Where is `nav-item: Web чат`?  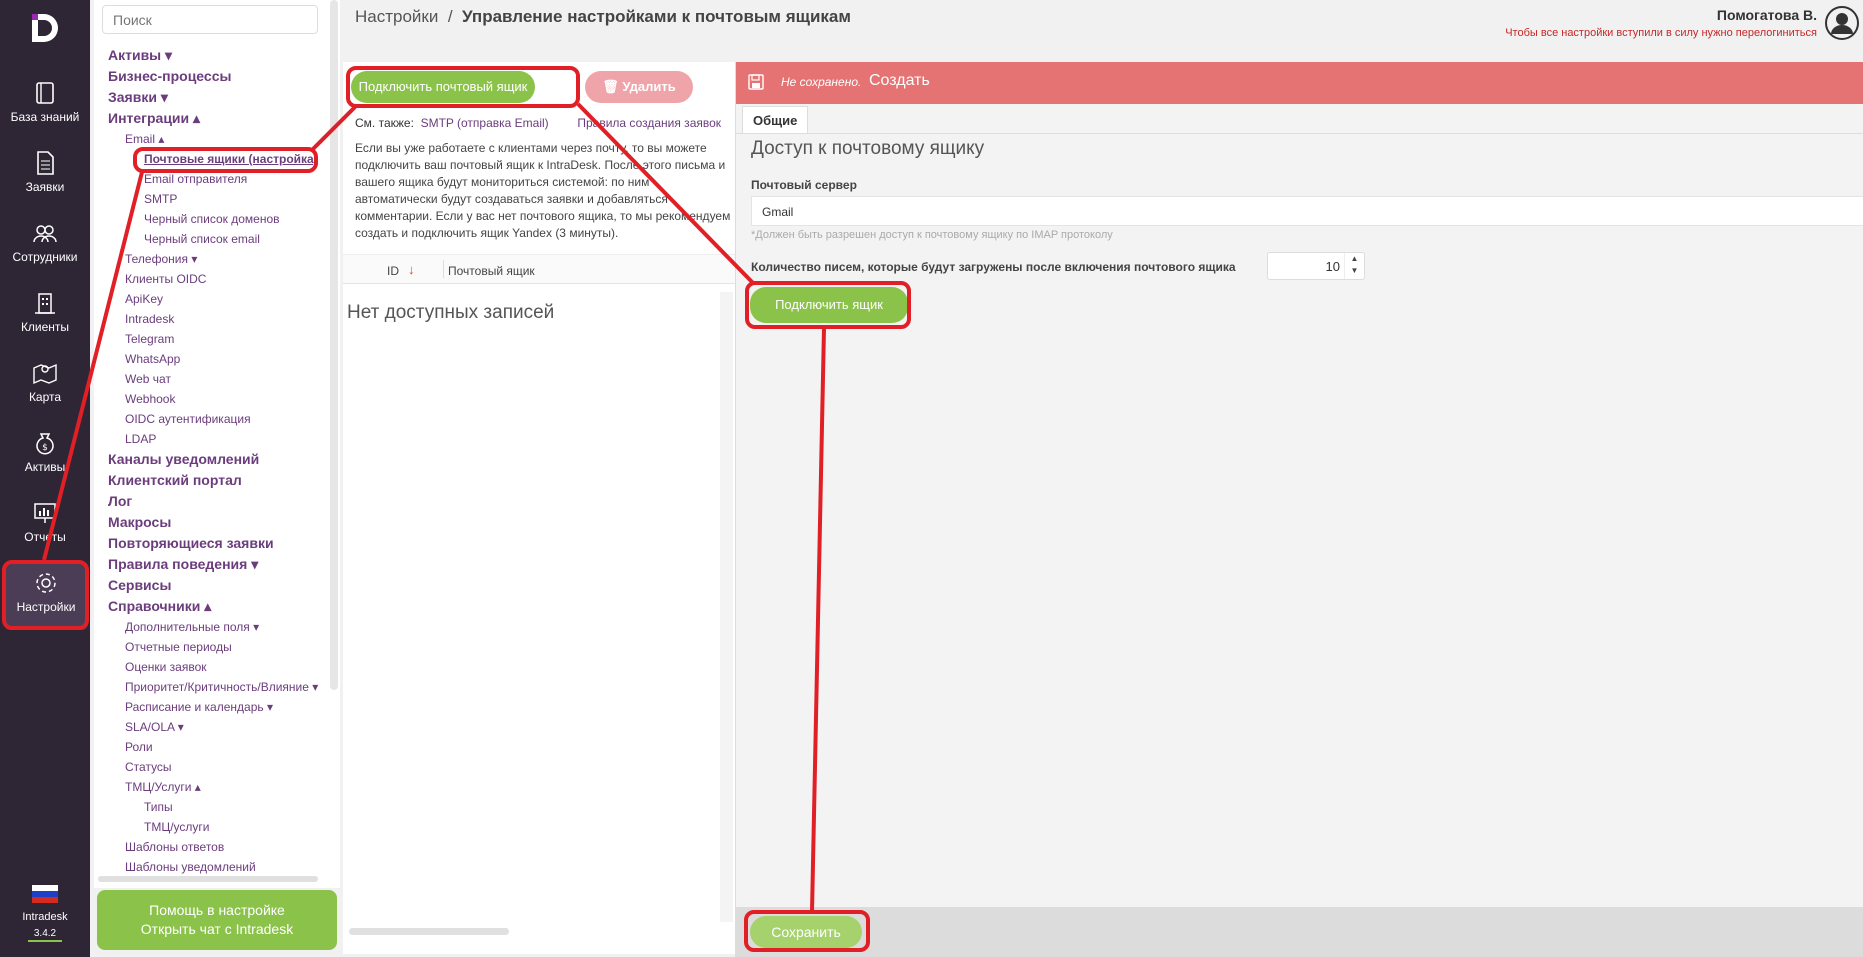 nav-item: Web чат is located at coordinates (223, 379).